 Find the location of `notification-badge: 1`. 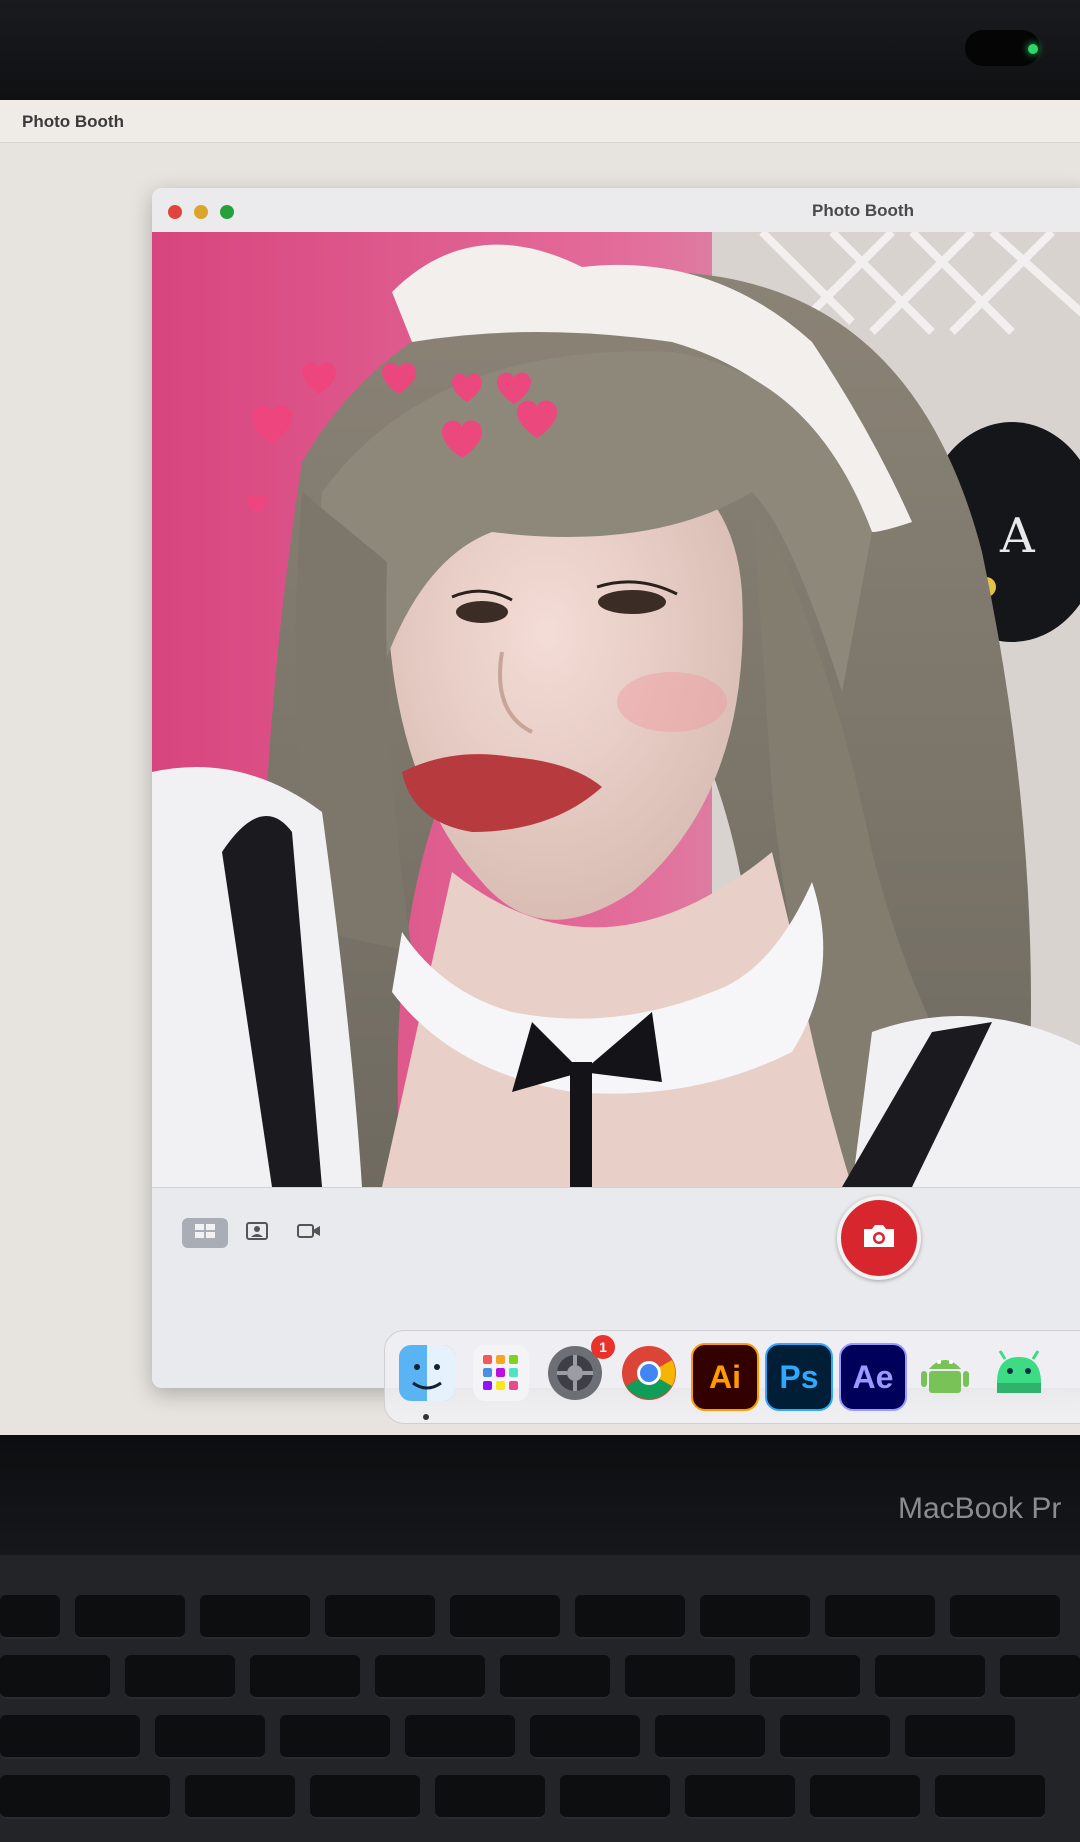

notification-badge: 1 is located at coordinates (603, 1347).